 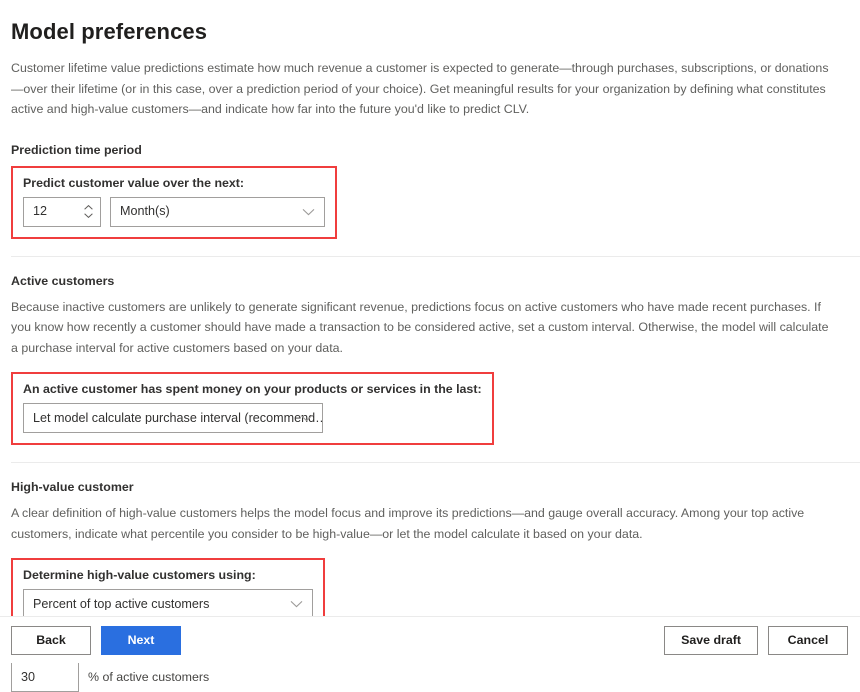 I want to click on high-value-percent-value: 30, so click(x=28, y=676).